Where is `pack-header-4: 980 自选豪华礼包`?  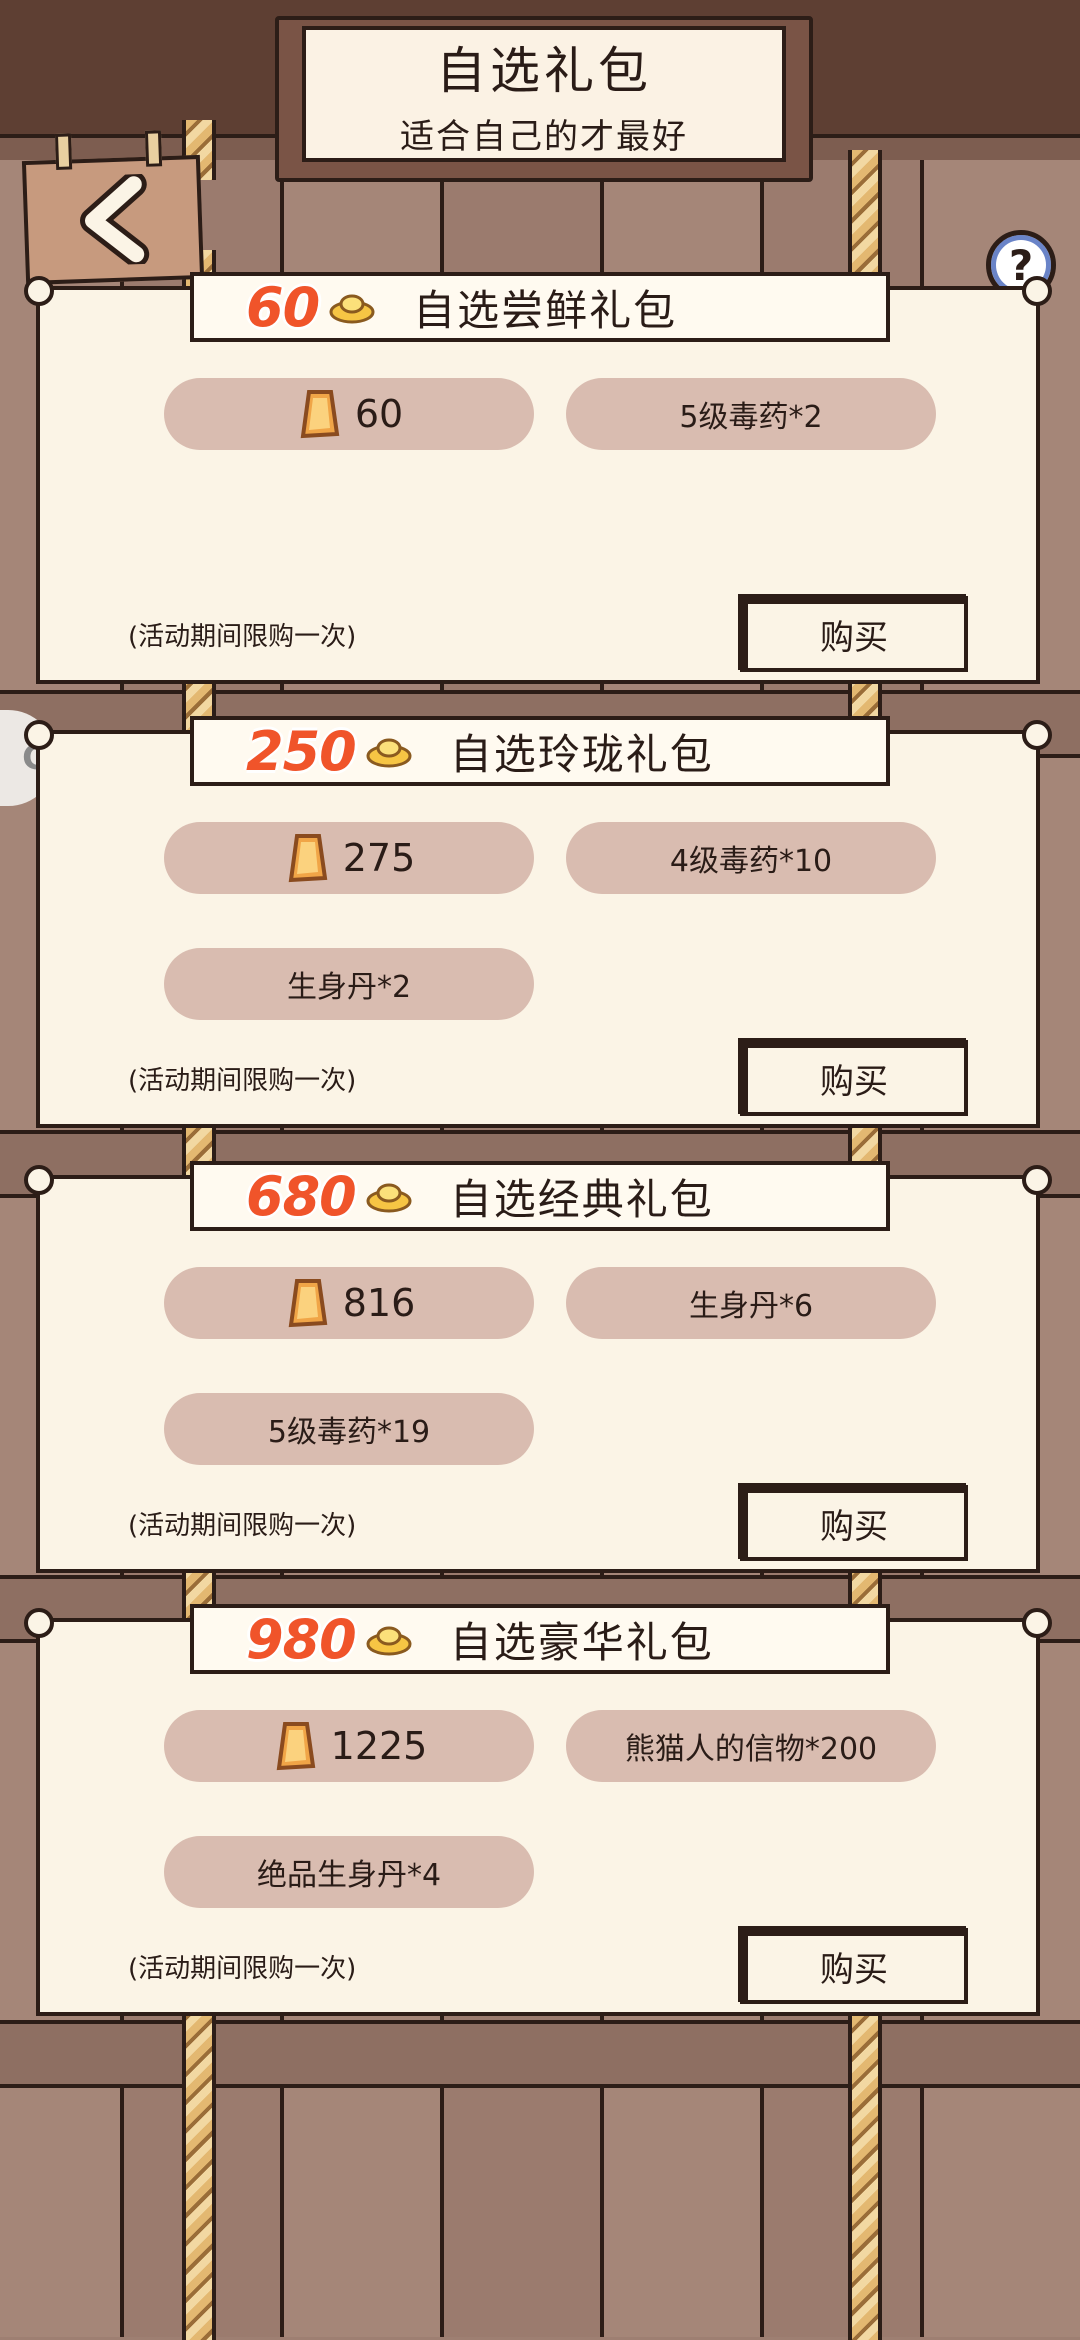
pack-header-4: 980 自选豪华礼包 is located at coordinates (540, 1639).